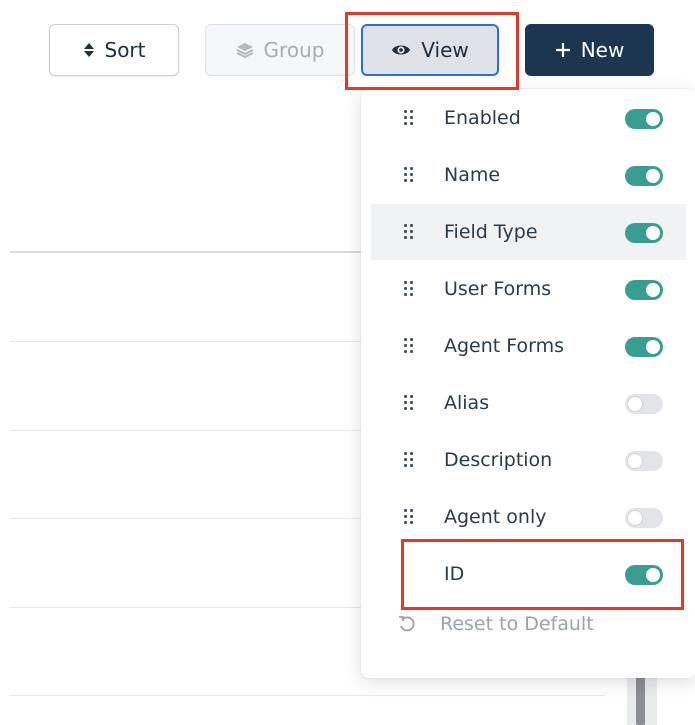 This screenshot has width=695, height=725. What do you see at coordinates (472, 175) in the screenshot?
I see `column-option-label: Name` at bounding box center [472, 175].